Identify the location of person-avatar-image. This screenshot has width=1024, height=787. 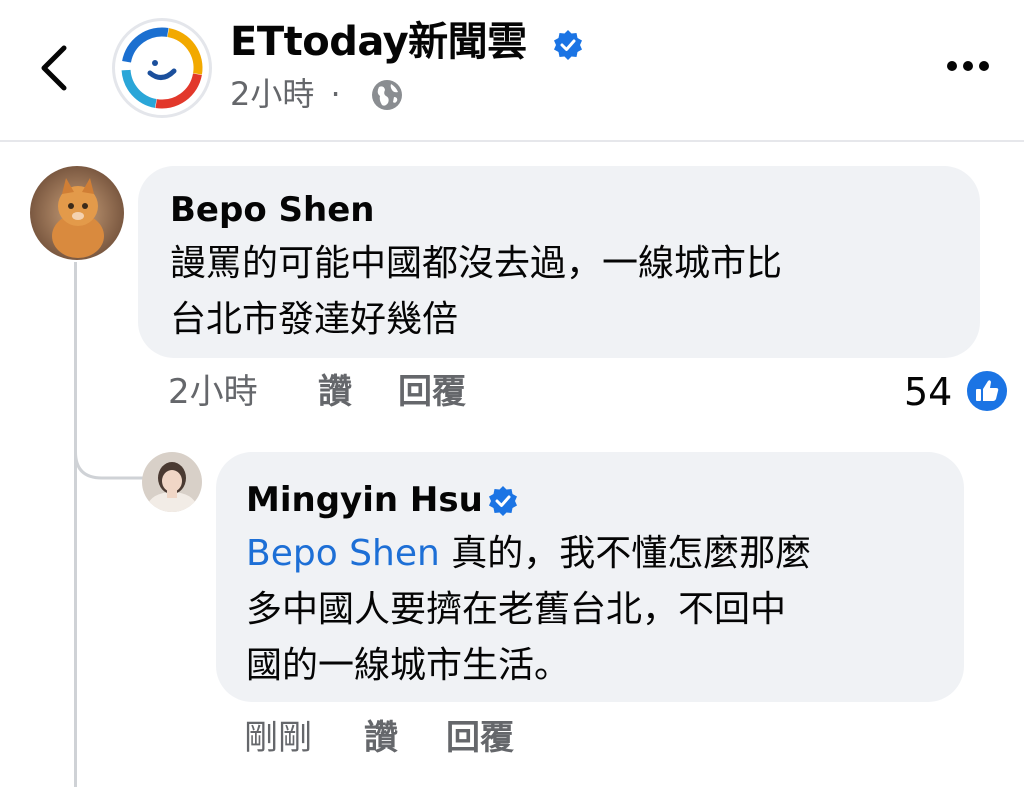
(172, 482).